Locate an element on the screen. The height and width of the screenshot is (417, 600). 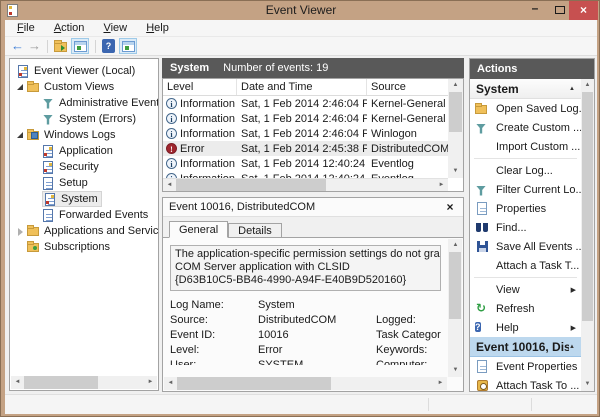
binoculars-icon is located at coordinates (482, 228).